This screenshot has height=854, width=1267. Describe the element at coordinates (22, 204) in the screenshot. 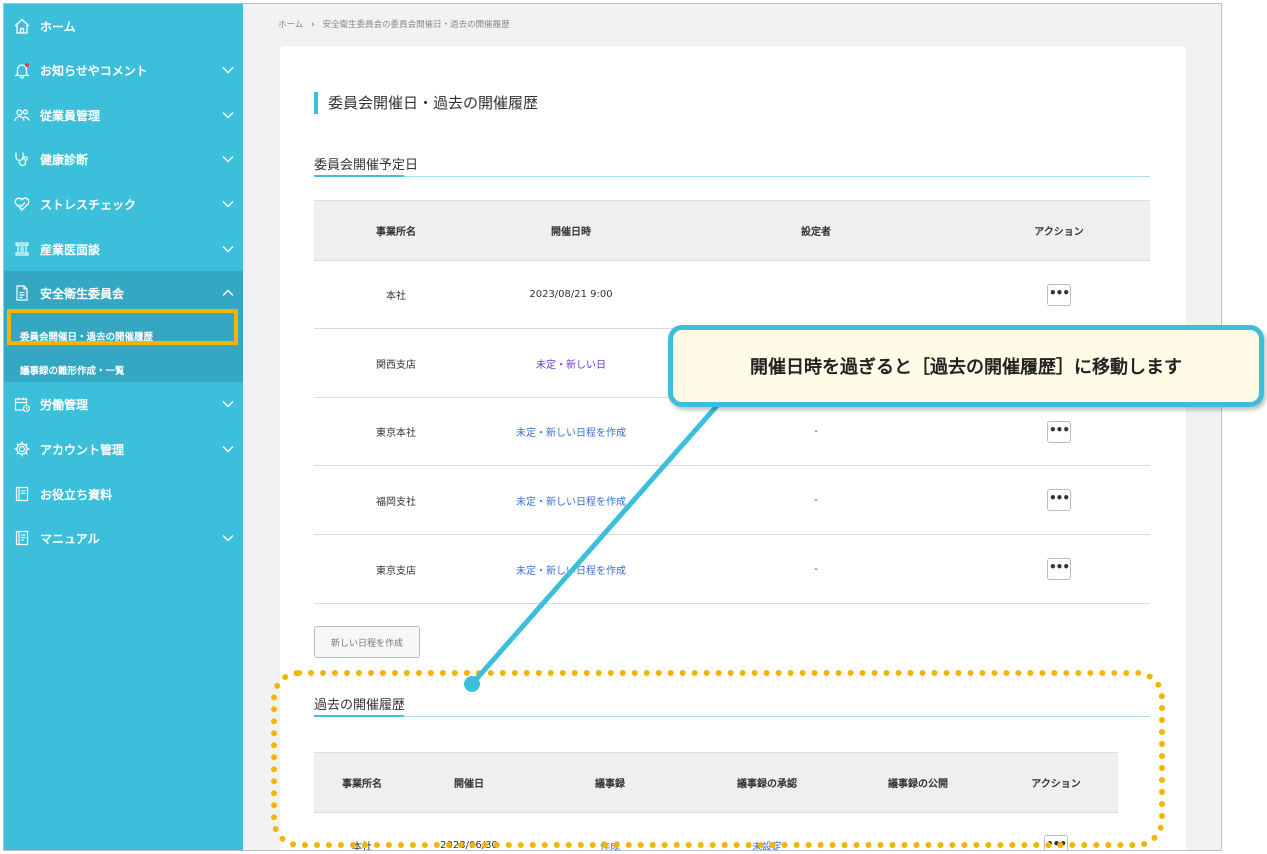

I see `heart-icon` at that location.